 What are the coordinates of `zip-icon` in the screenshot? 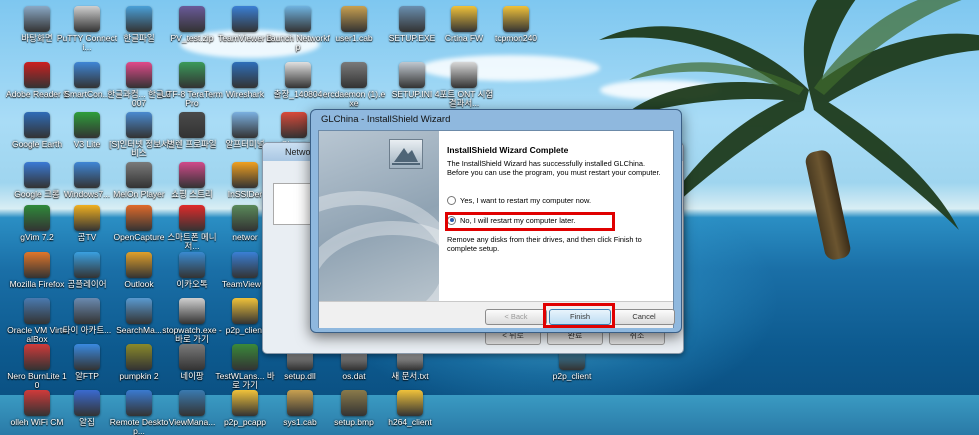 It's located at (192, 19).